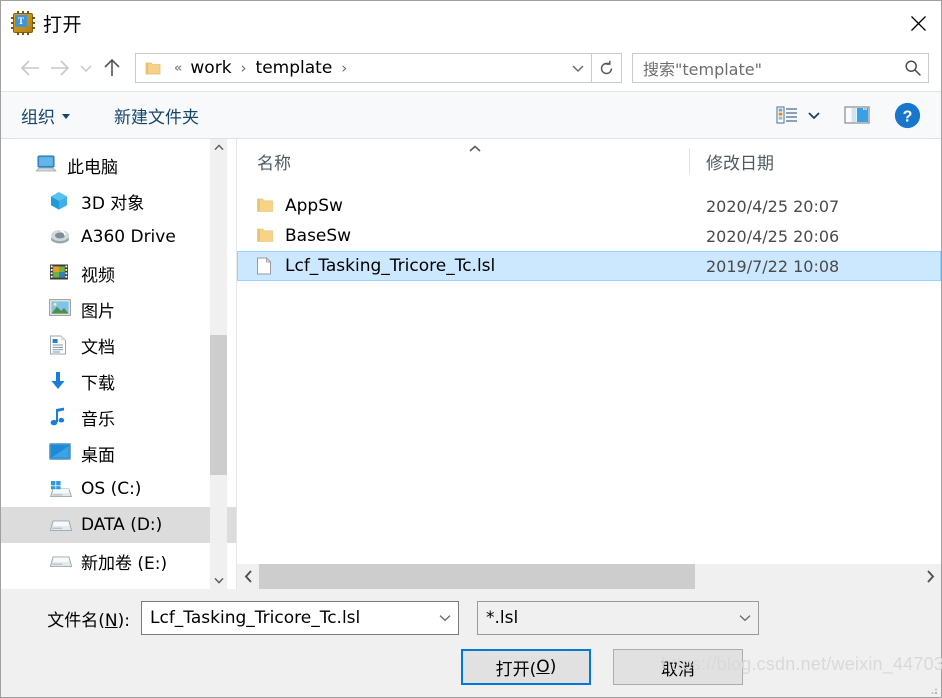 The image size is (942, 698). I want to click on open-label-accesskey: O, so click(543, 667).